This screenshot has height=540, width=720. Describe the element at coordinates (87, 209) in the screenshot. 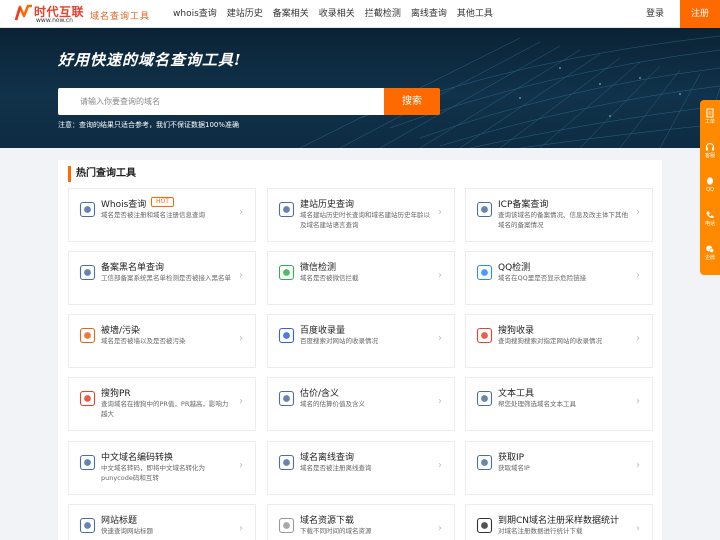

I see `whois-icon` at that location.